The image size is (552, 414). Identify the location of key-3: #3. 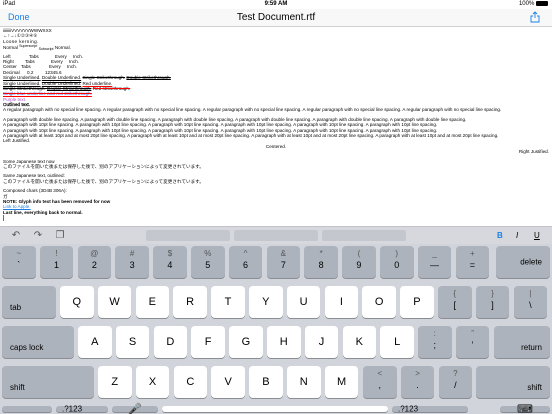
(132, 262).